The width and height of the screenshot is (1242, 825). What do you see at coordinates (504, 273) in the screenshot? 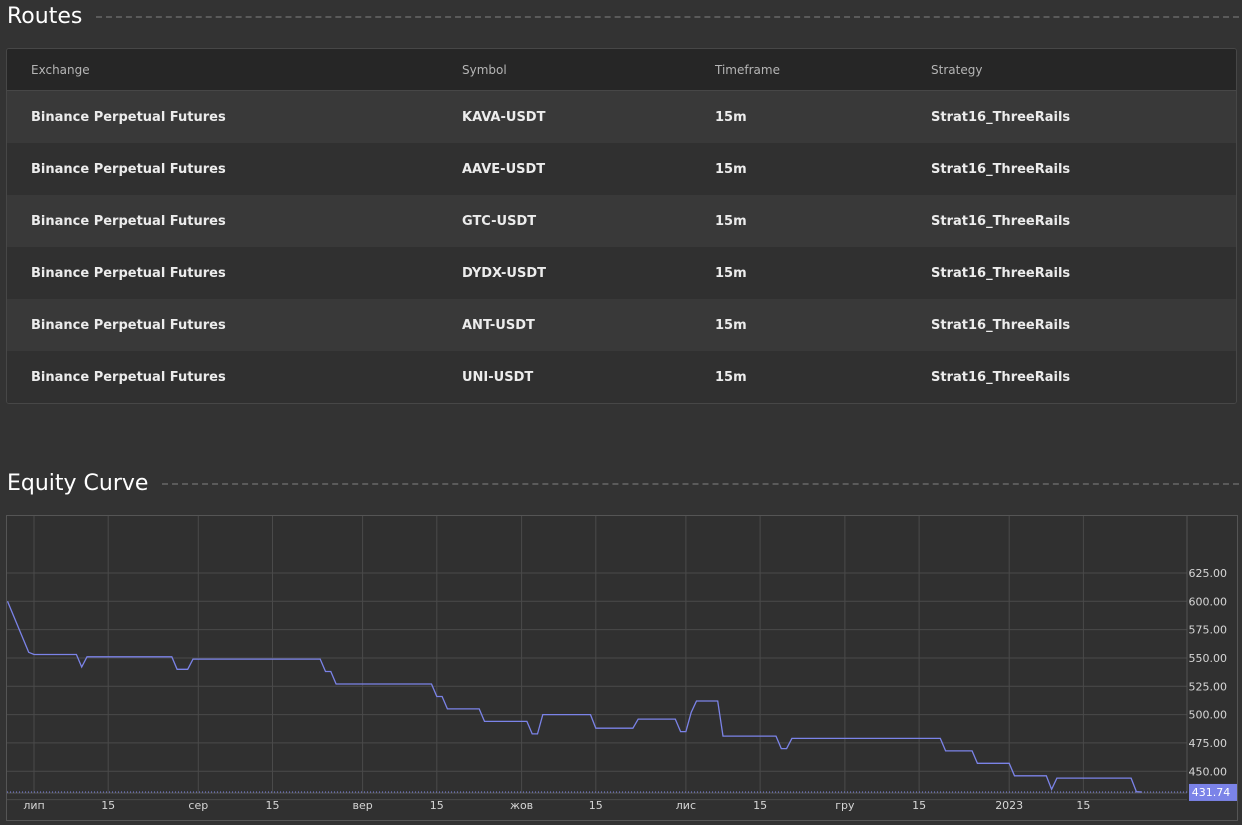
I see `cell-symbol: DYDX-USDT` at bounding box center [504, 273].